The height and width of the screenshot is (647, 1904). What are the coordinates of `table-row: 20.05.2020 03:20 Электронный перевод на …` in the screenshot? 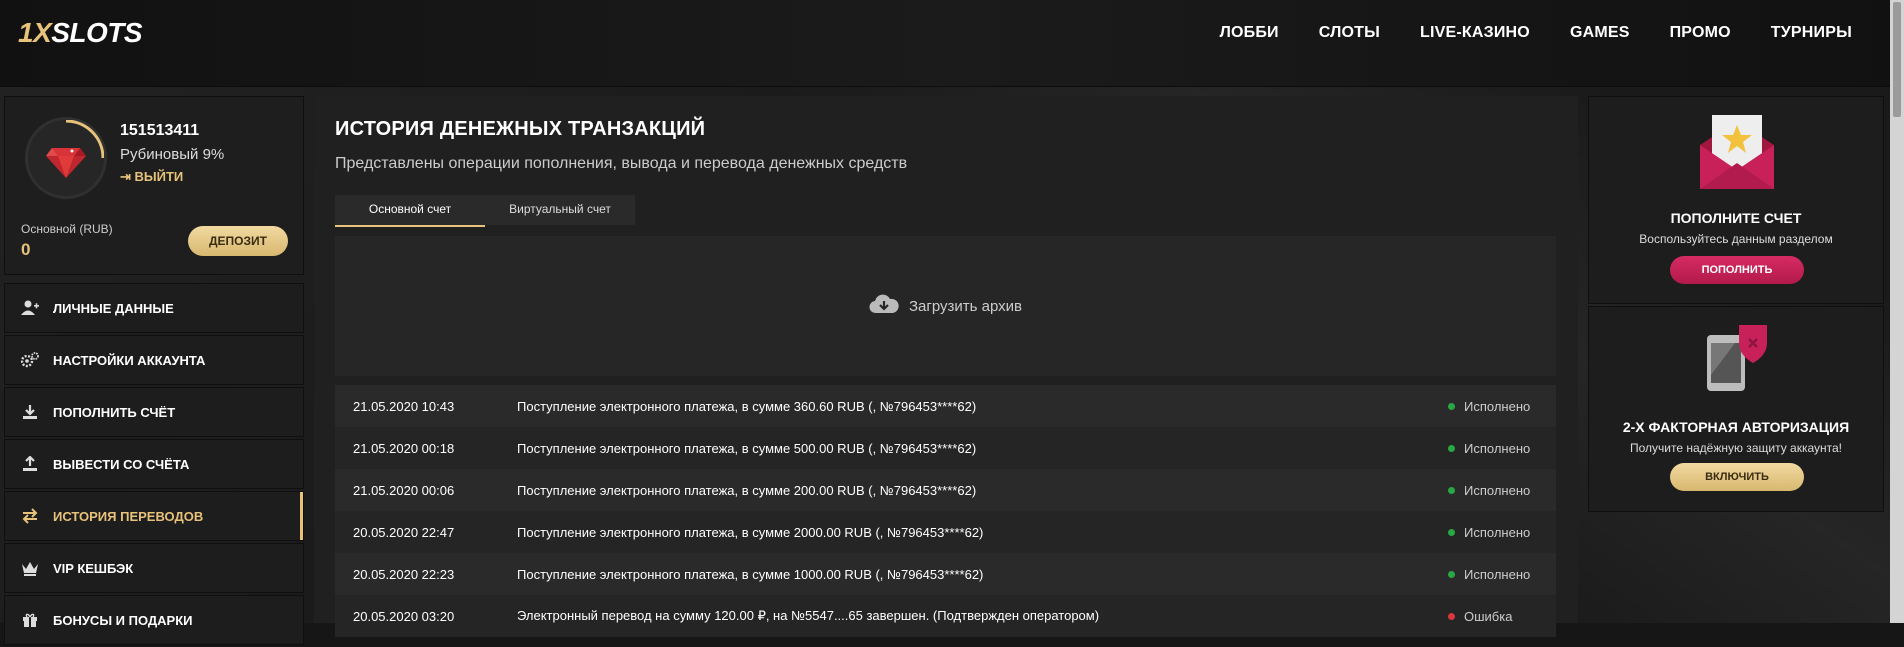 It's located at (945, 616).